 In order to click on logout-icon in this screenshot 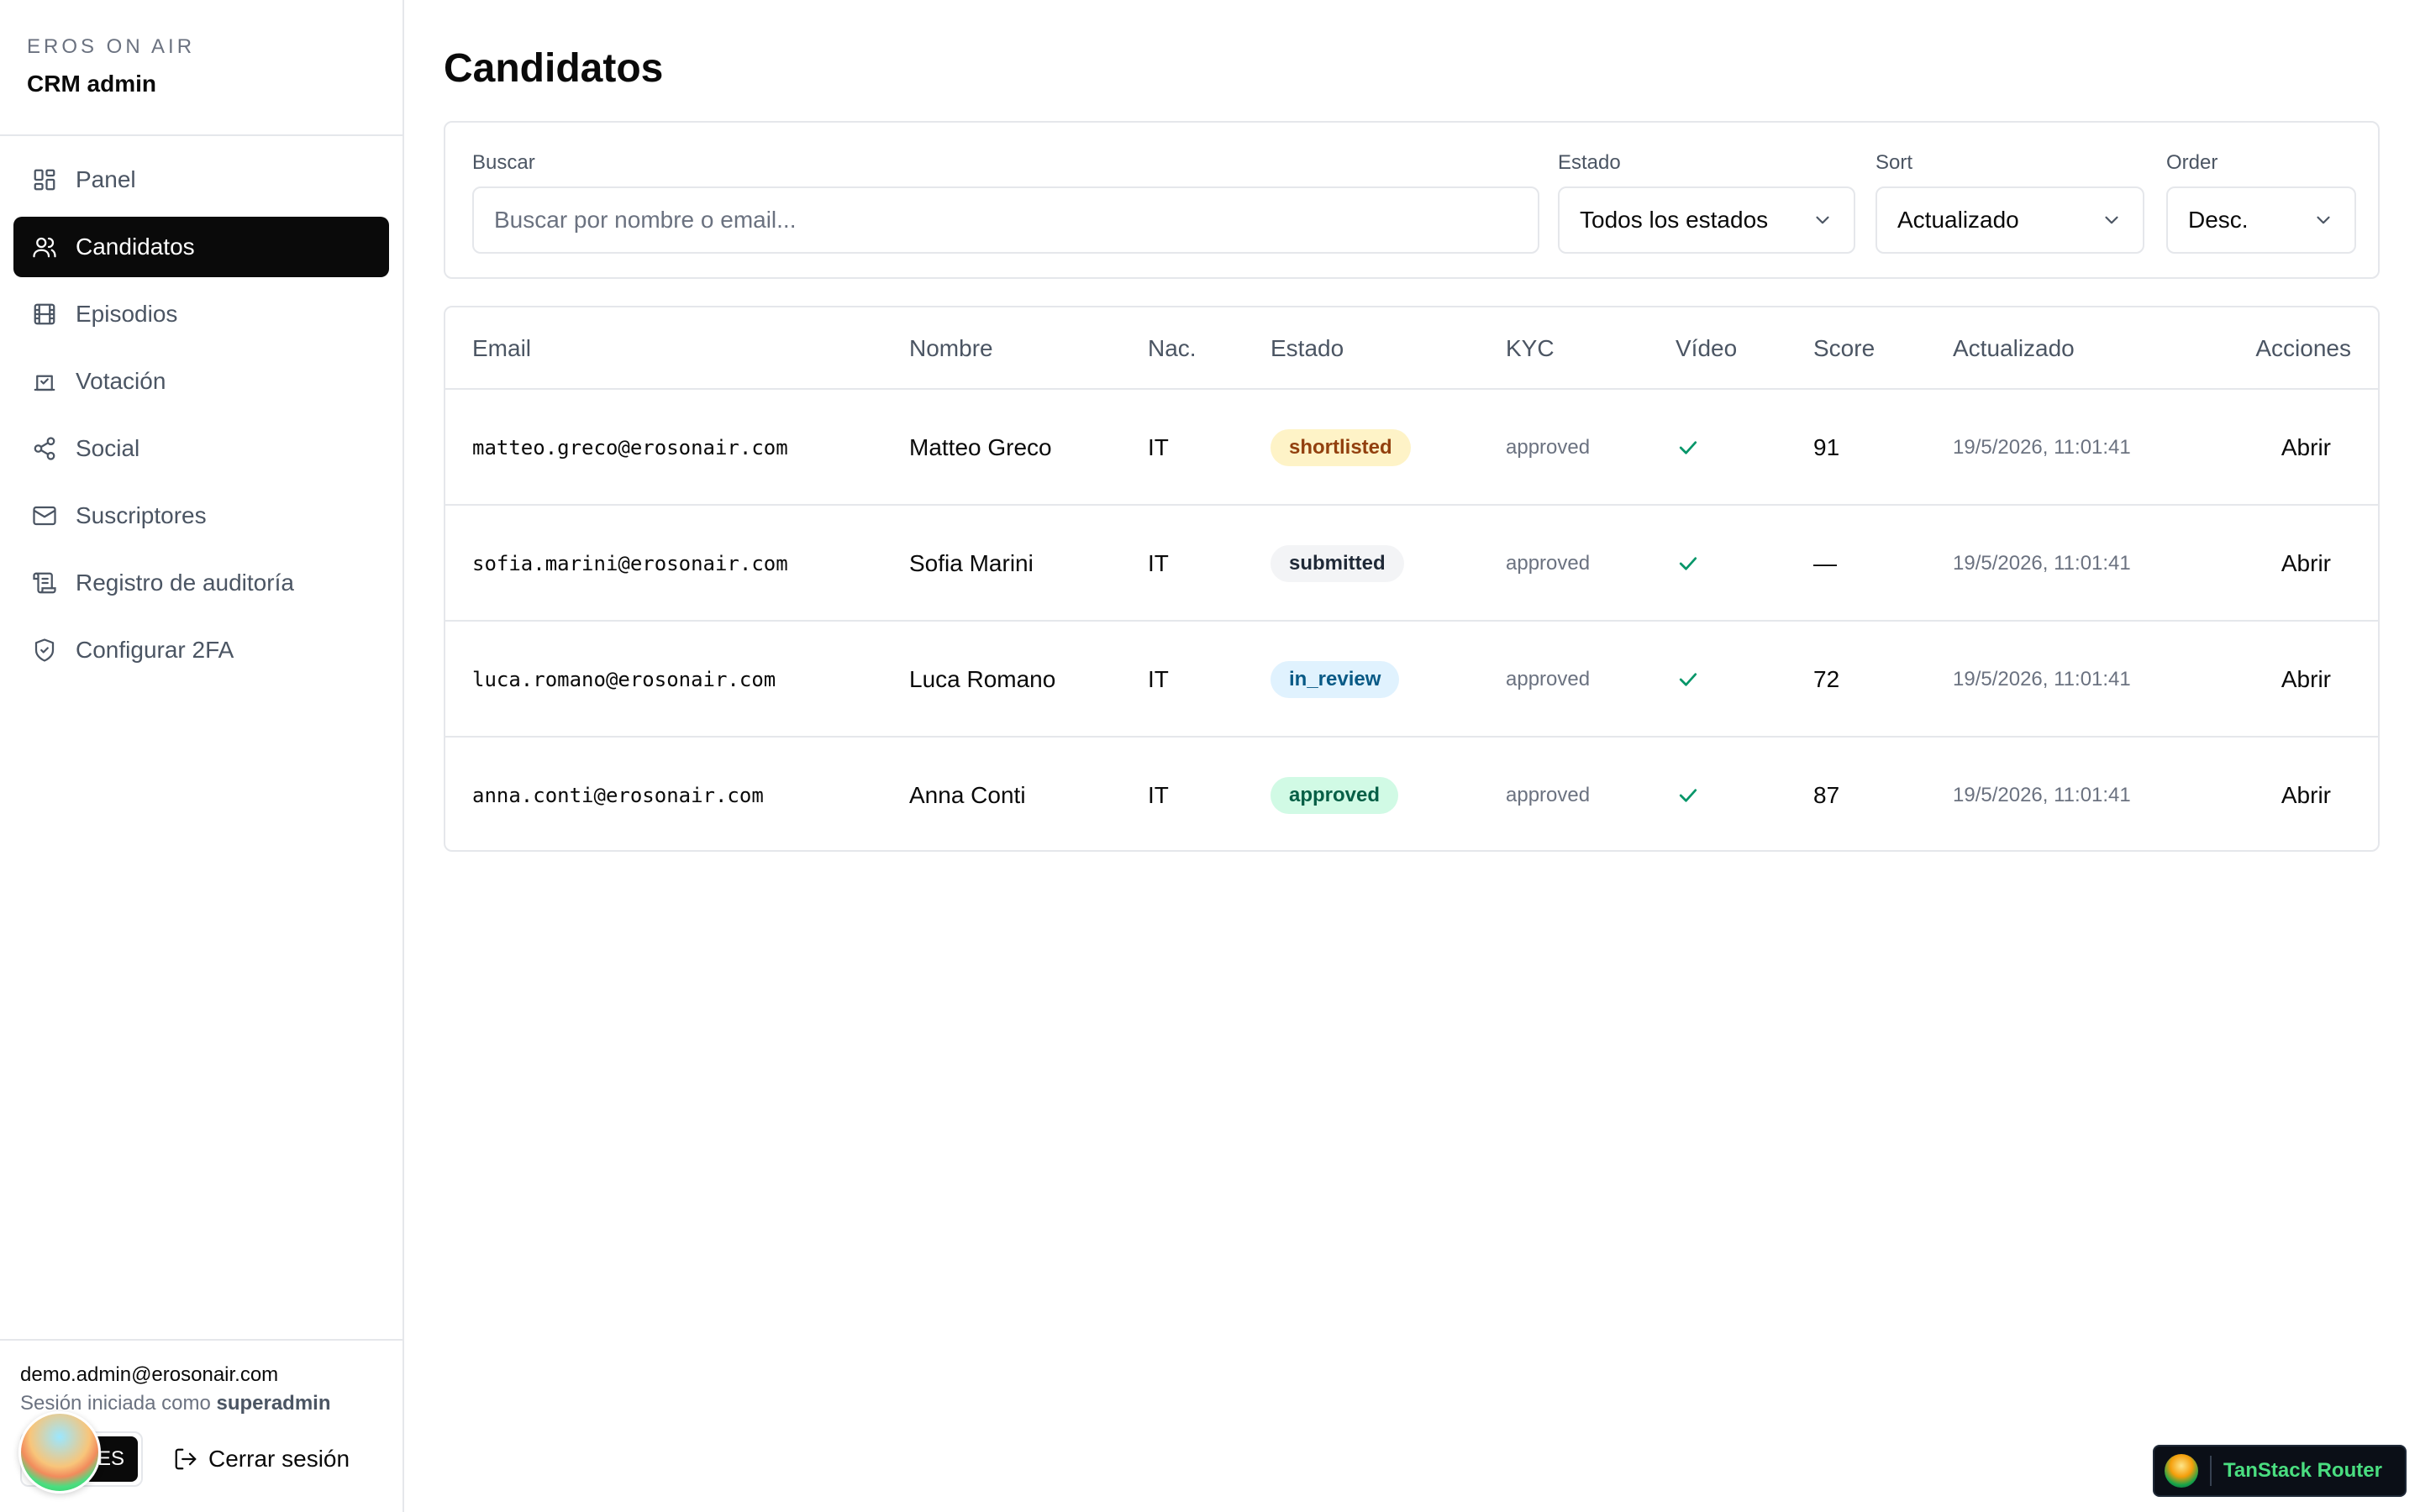, I will do `click(186, 1459)`.